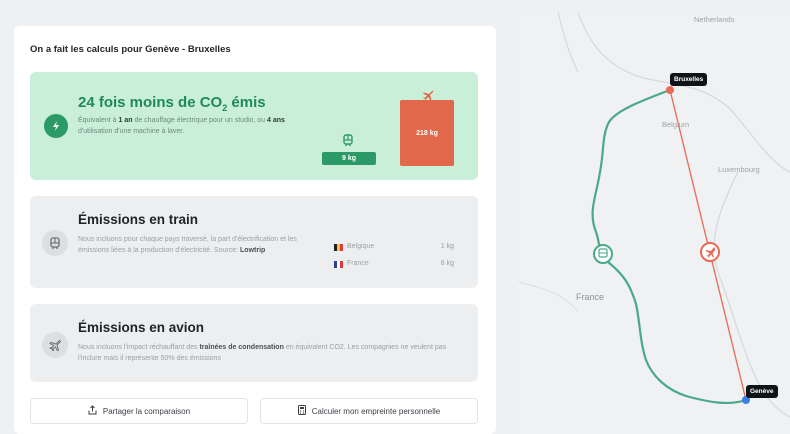  I want to click on destination-city-tag: Bruxelles, so click(689, 79).